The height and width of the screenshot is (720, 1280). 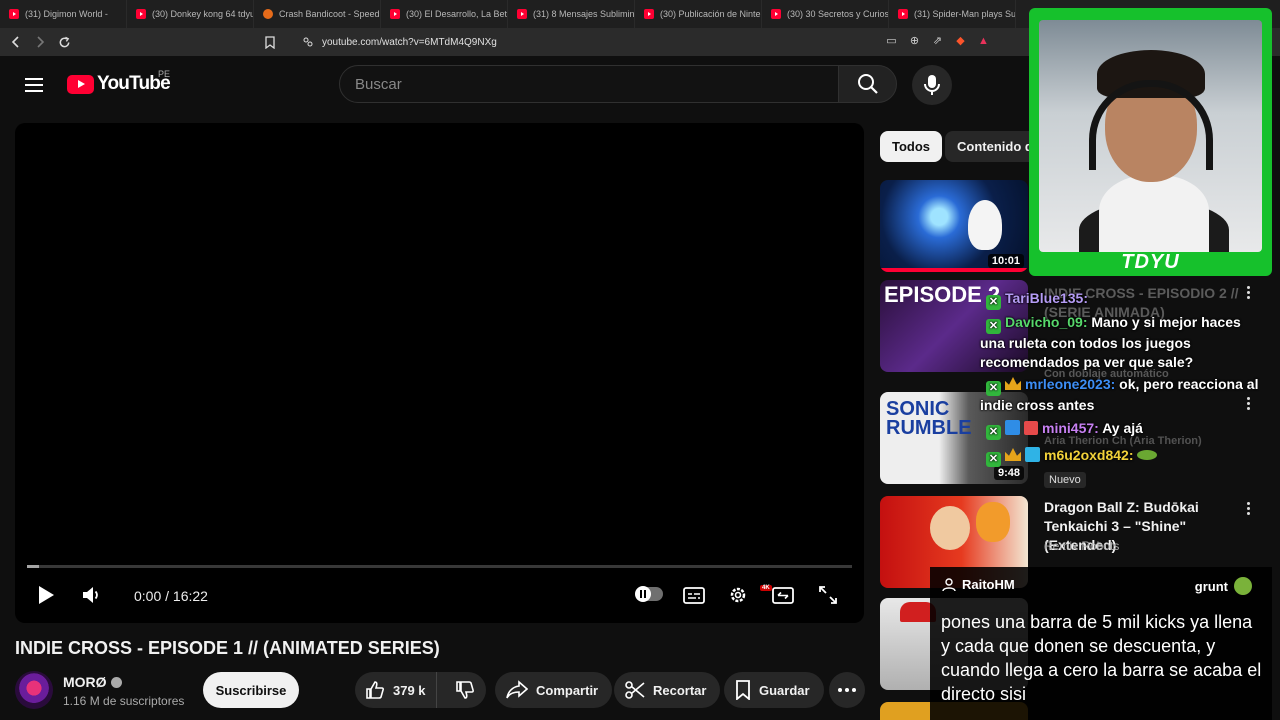 I want to click on browser-tab: Crash Bandicoot - Speedr, so click(x=317, y=14).